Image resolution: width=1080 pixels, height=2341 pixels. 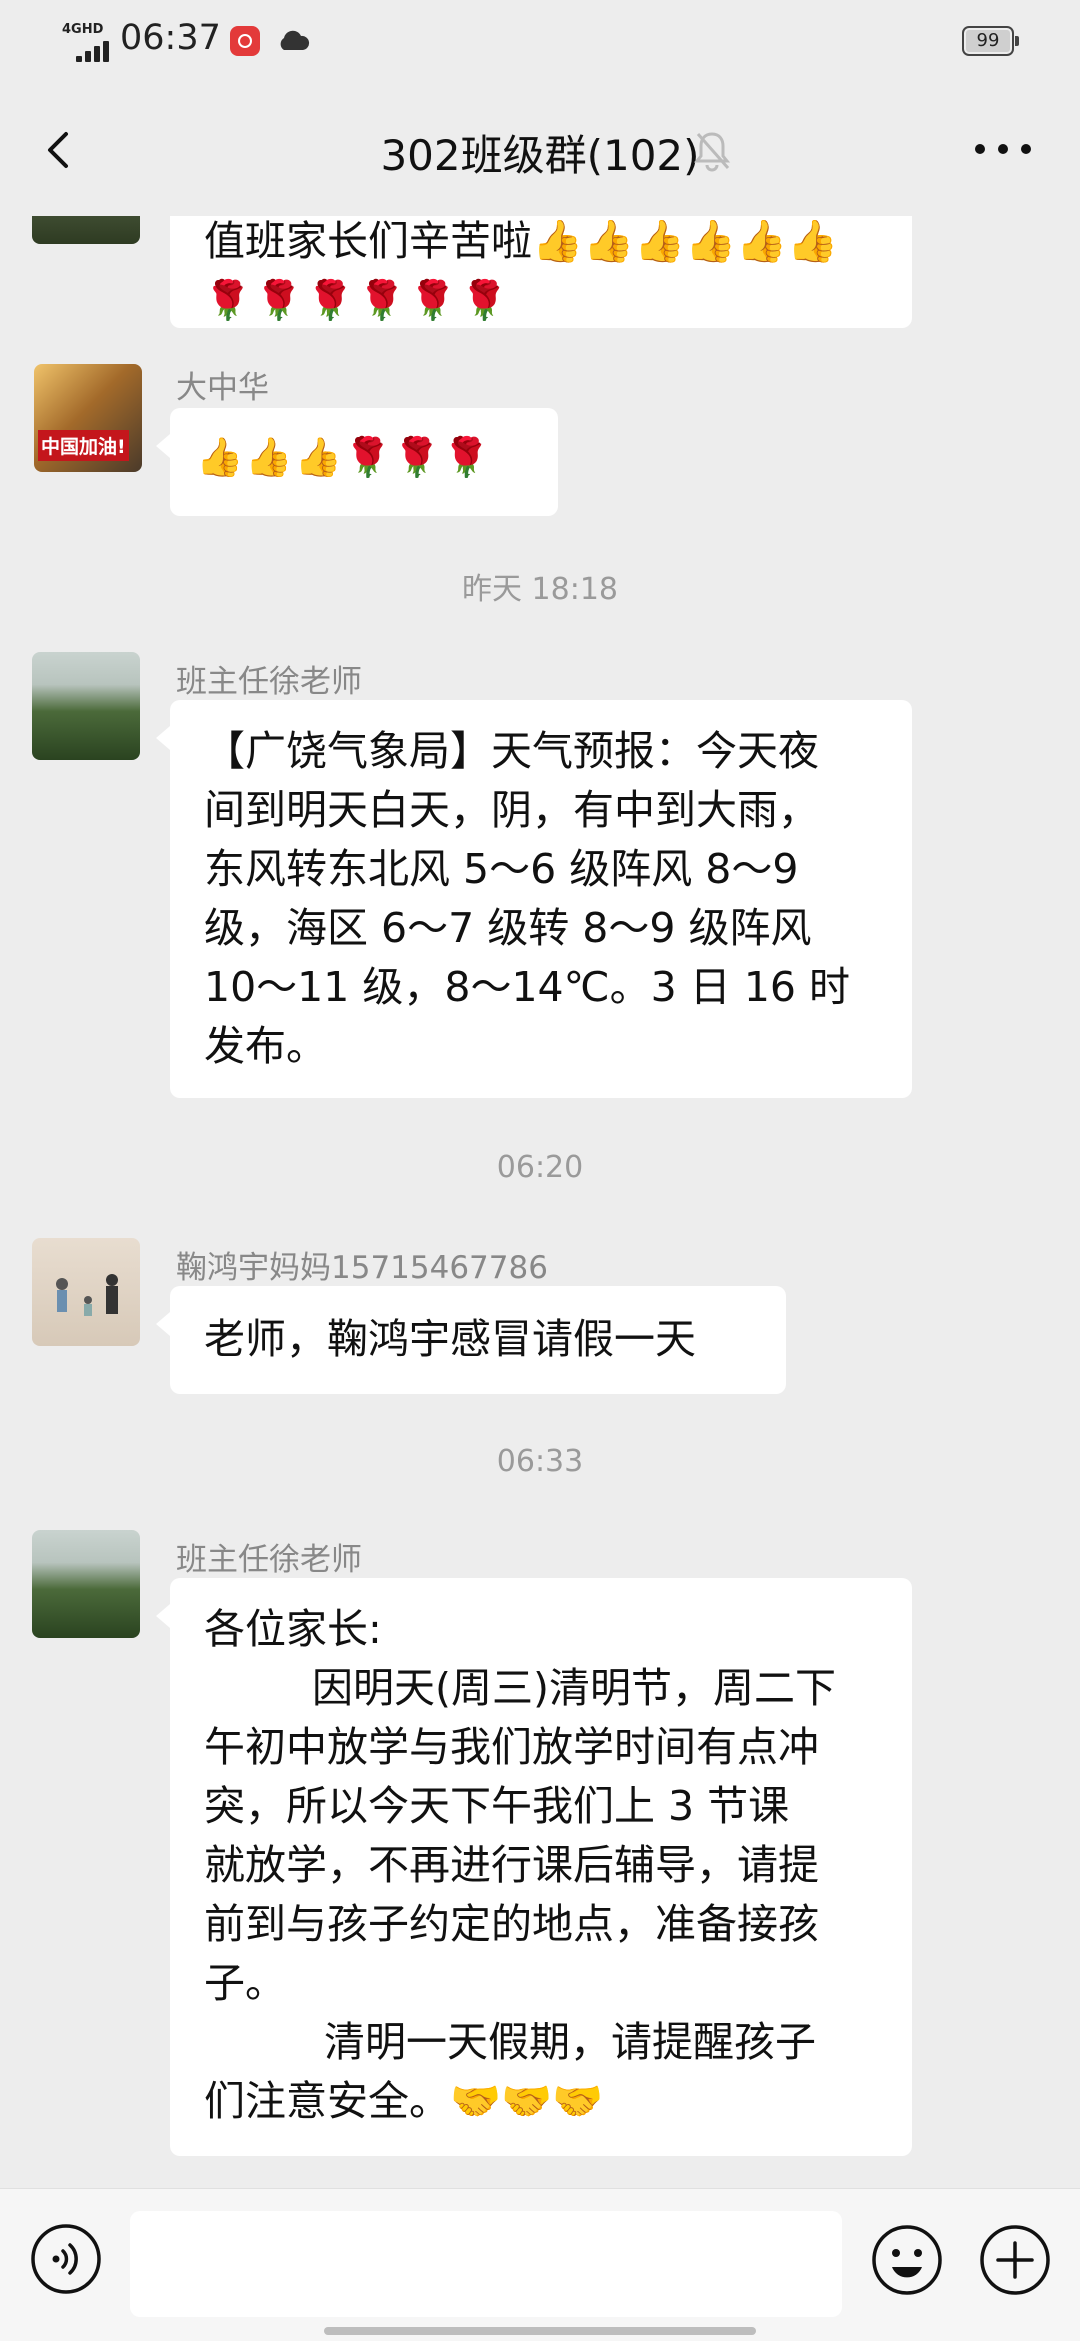 I want to click on message-line: 各位家长:, so click(x=293, y=1629).